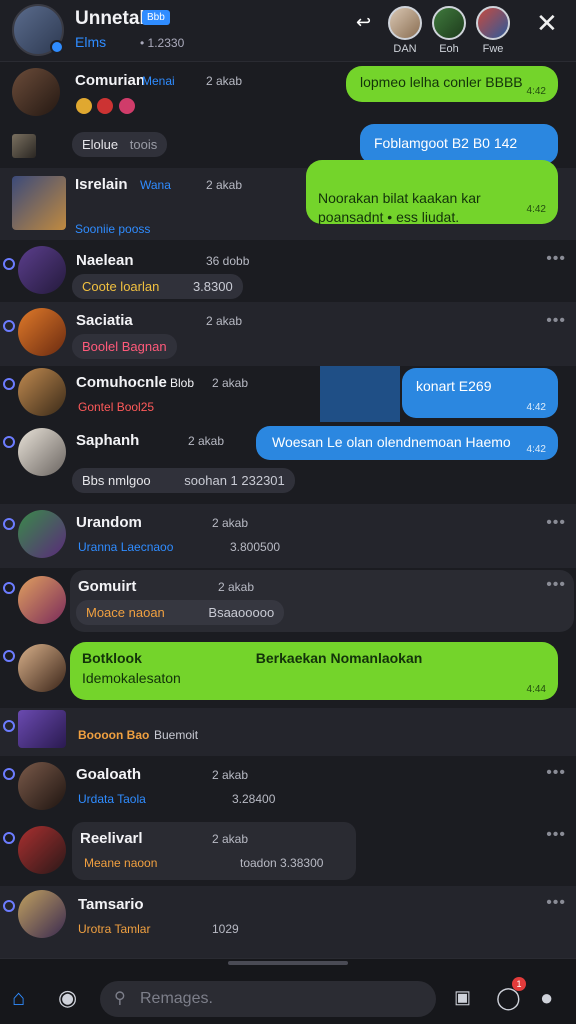 Image resolution: width=576 pixels, height=1024 pixels. I want to click on contact-name: Saphanh, so click(108, 440).